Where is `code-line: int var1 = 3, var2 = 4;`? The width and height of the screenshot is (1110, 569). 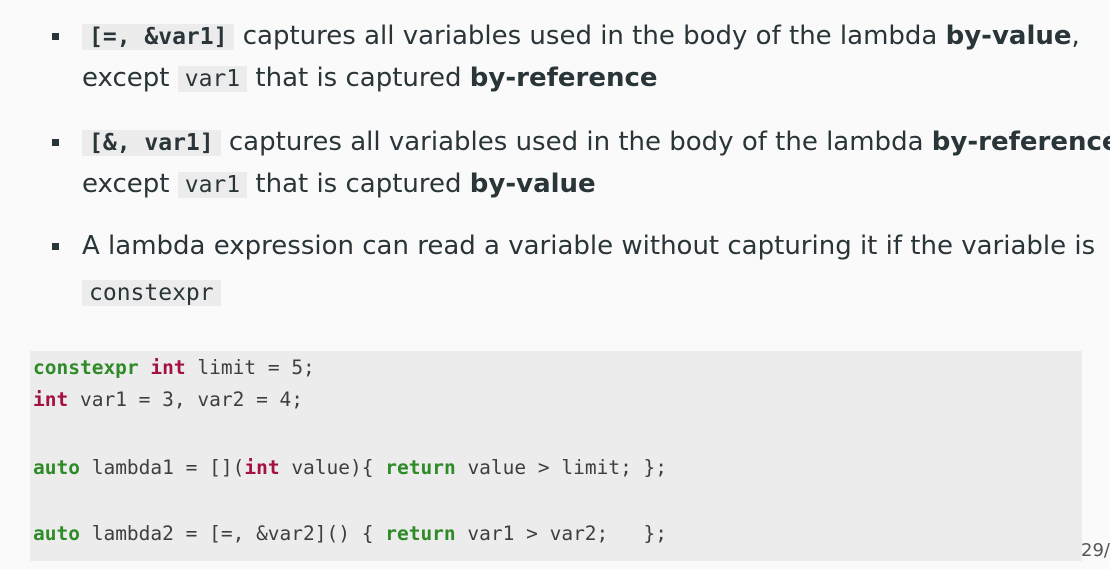
code-line: int var1 = 3, var2 = 4; is located at coordinates (168, 400).